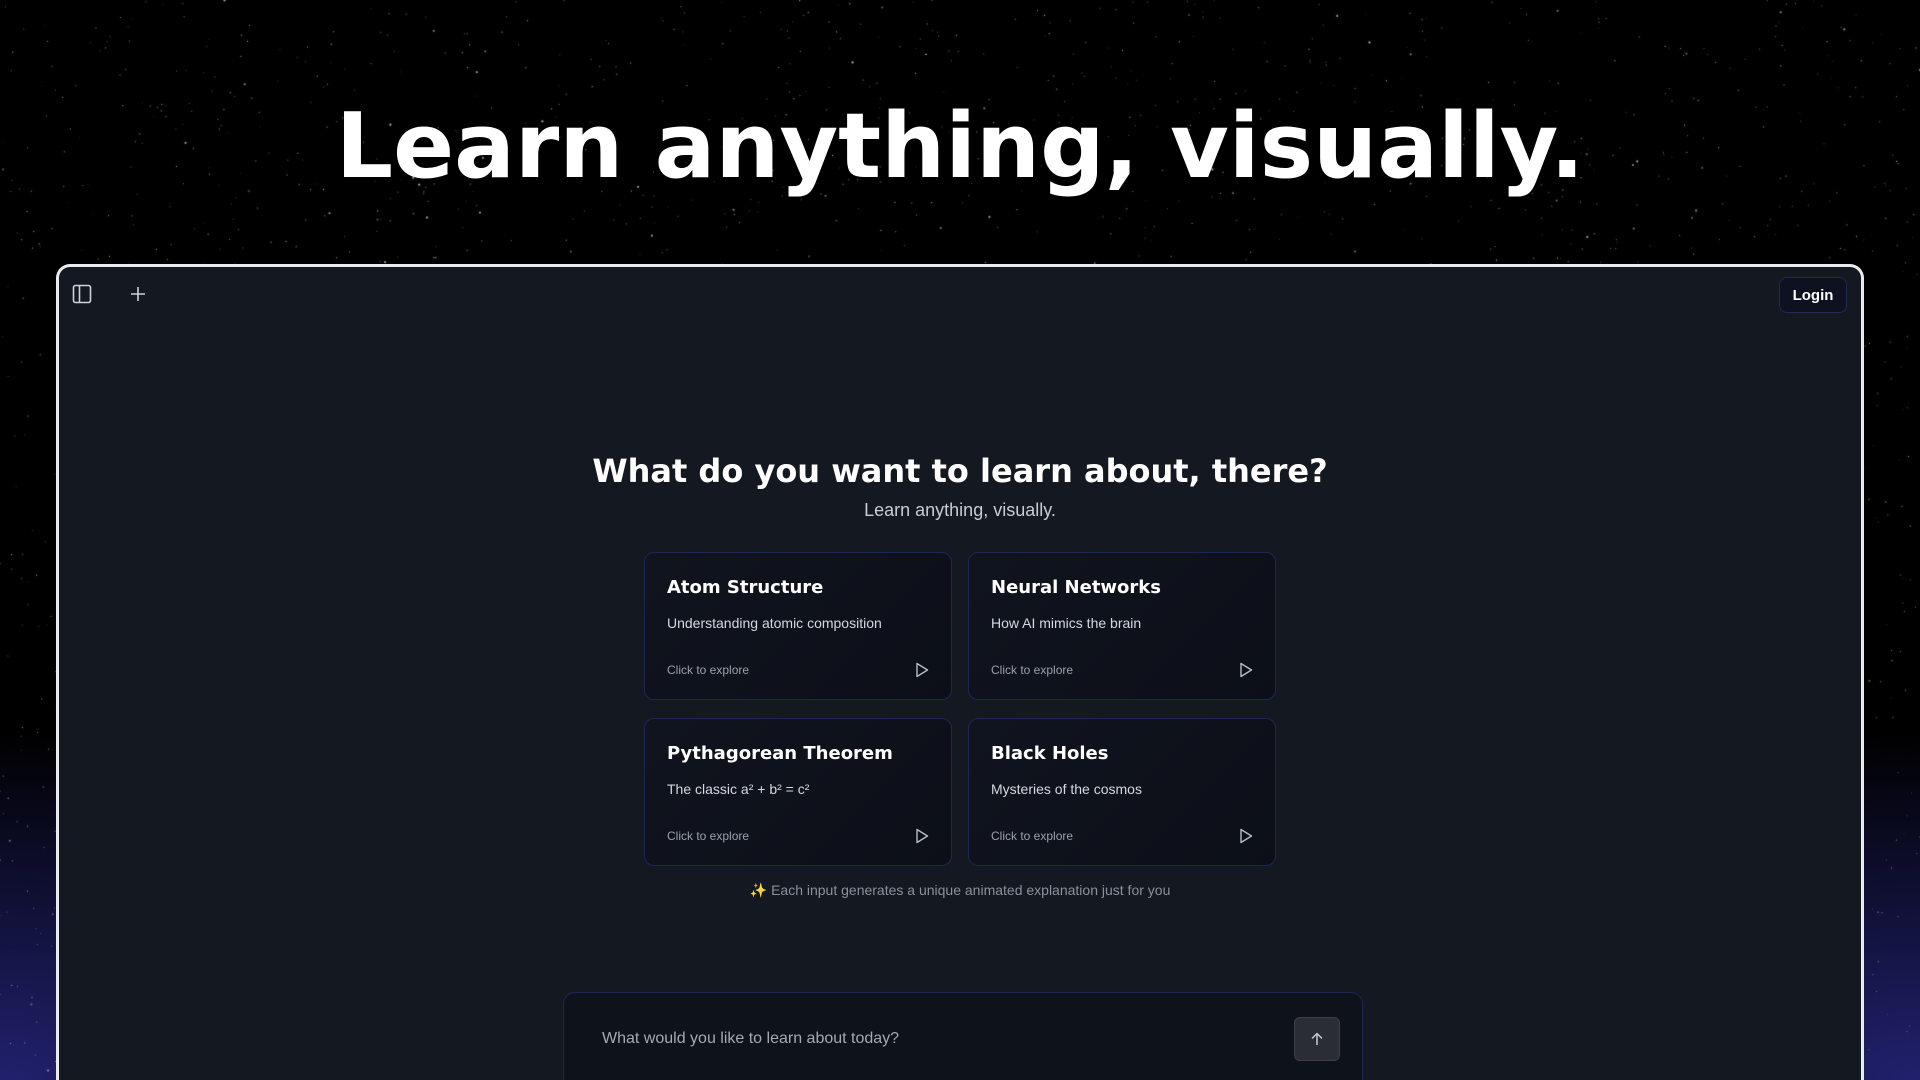 This screenshot has height=1080, width=1920. I want to click on main-heading: What do you want to learn about, there?, so click(960, 471).